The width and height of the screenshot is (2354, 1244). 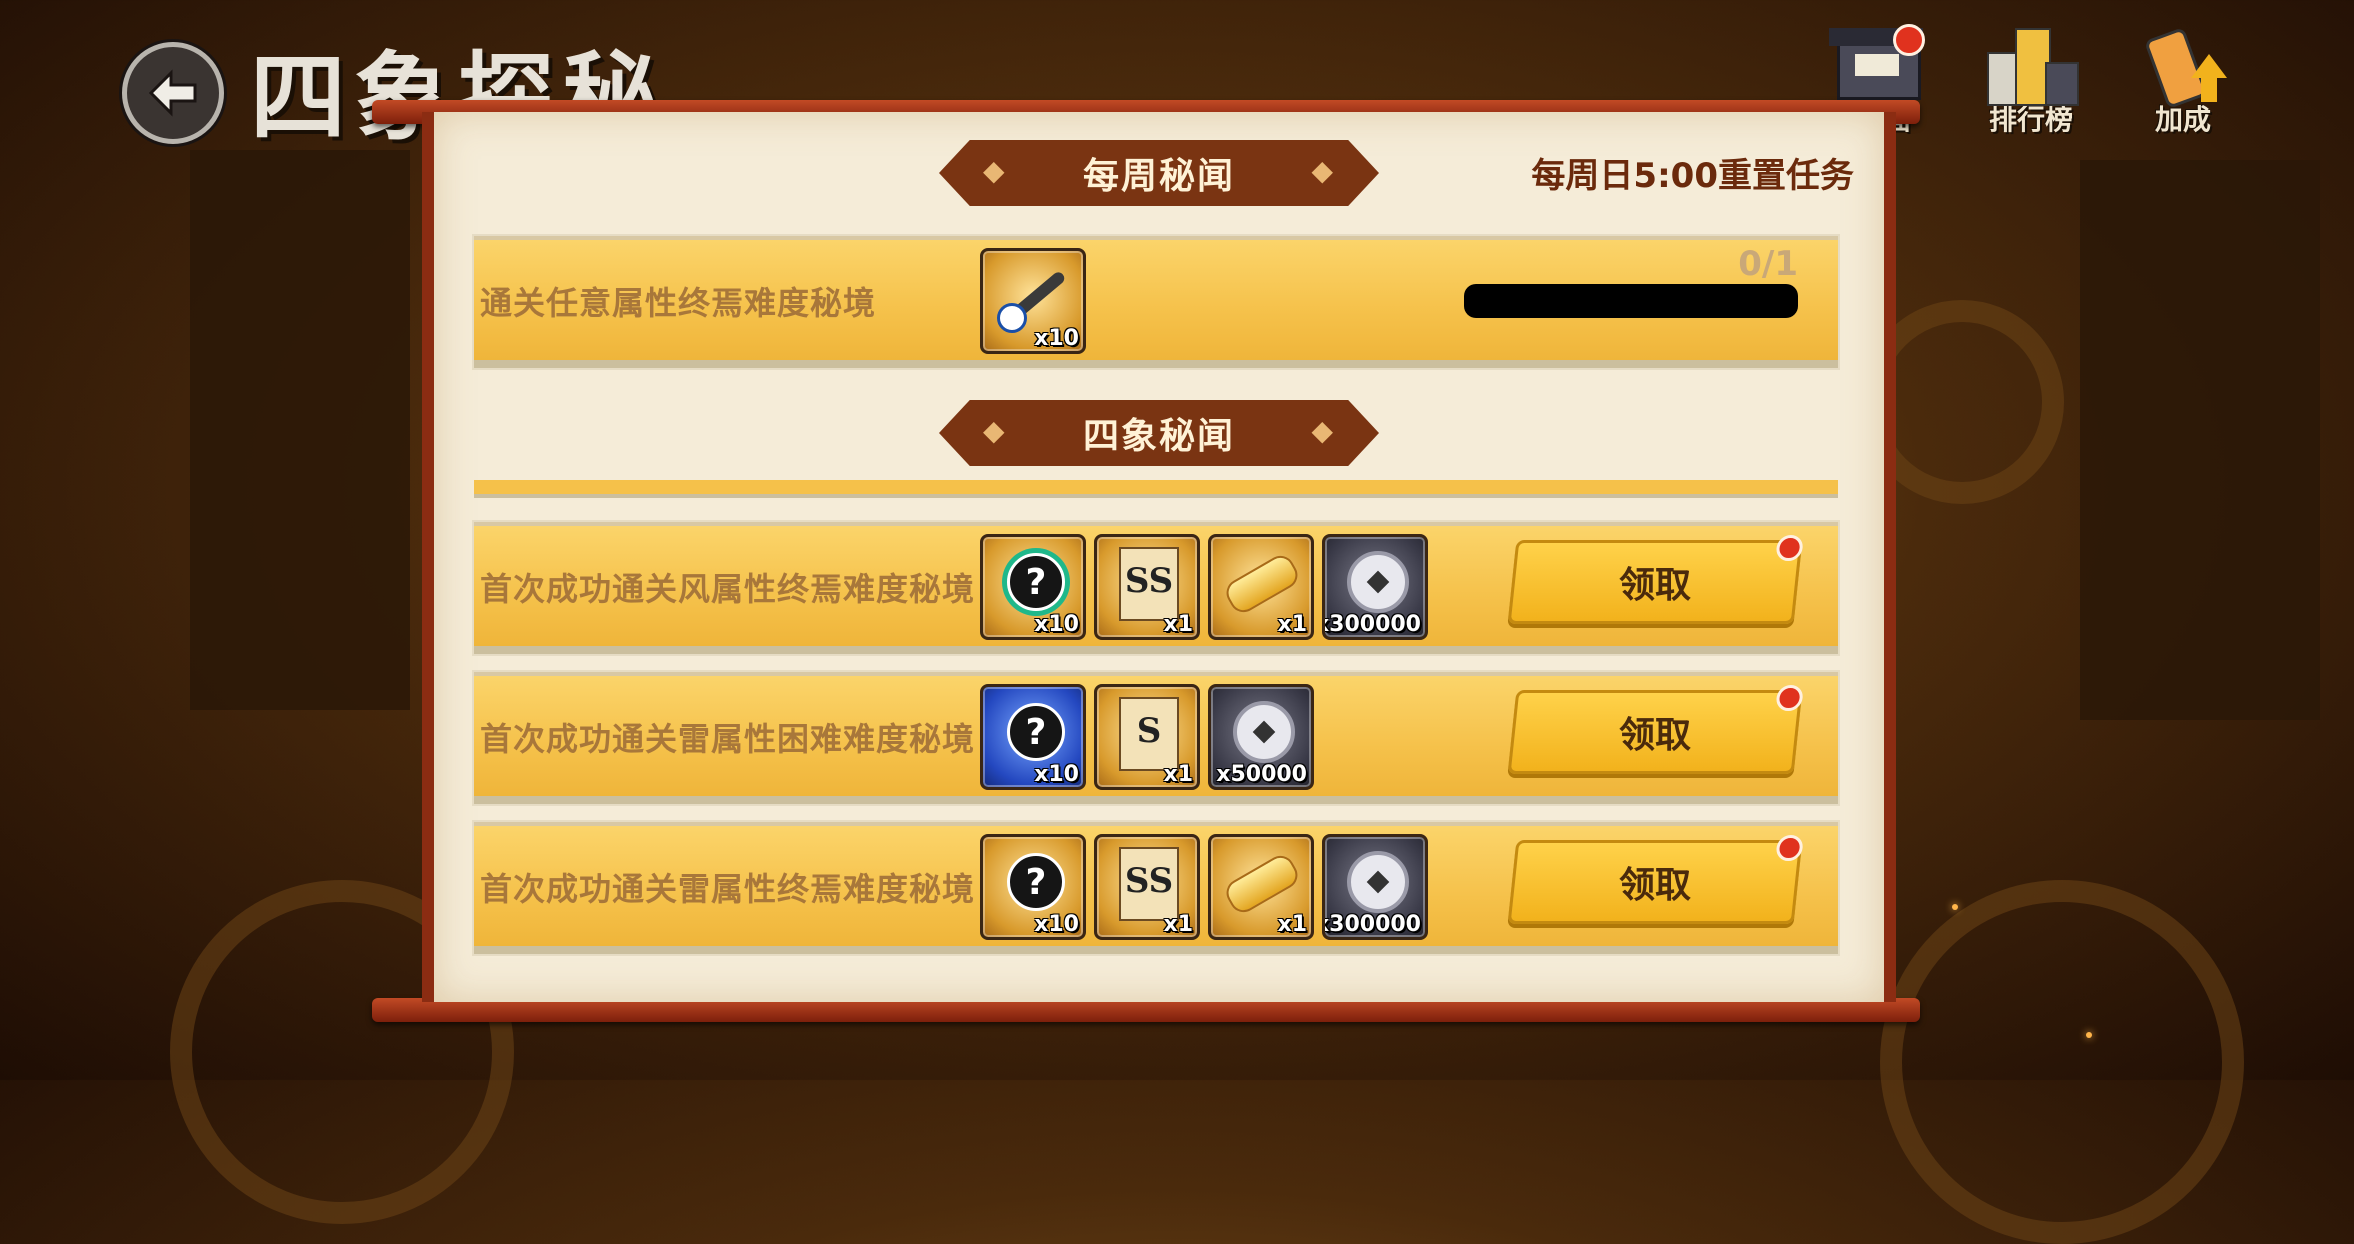 I want to click on mystery-orb-blue-icon: ?, so click(x=1036, y=732).